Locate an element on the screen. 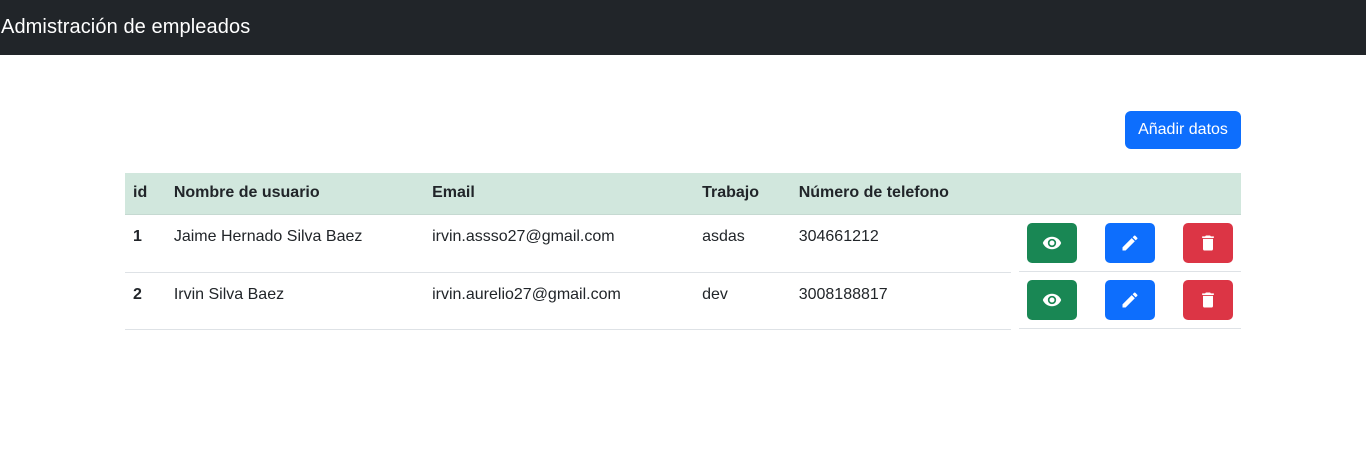  cell-name: Irvin Silva Baez is located at coordinates (295, 301).